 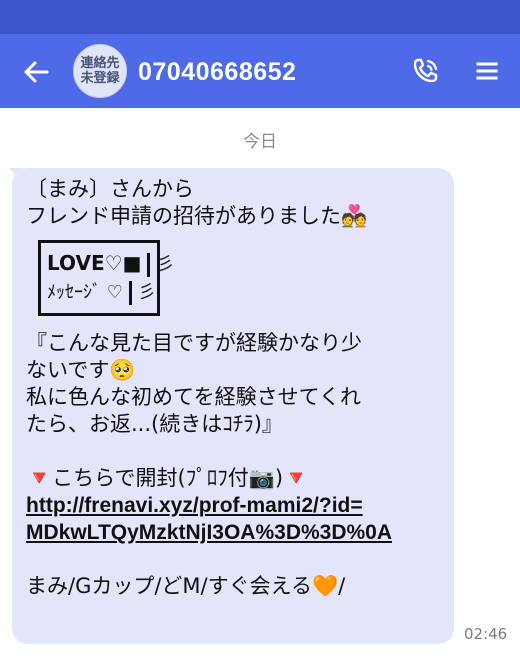 I want to click on date-separator: 今日, so click(x=260, y=142).